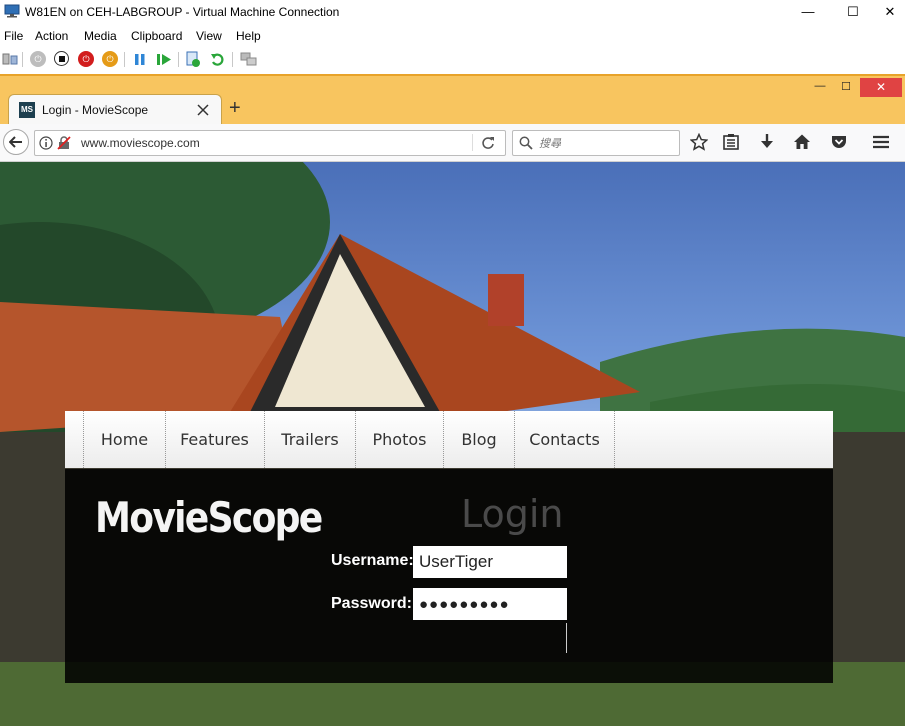 The image size is (905, 726). What do you see at coordinates (27, 110) in the screenshot?
I see `moviescope-favicon-icon: MS` at bounding box center [27, 110].